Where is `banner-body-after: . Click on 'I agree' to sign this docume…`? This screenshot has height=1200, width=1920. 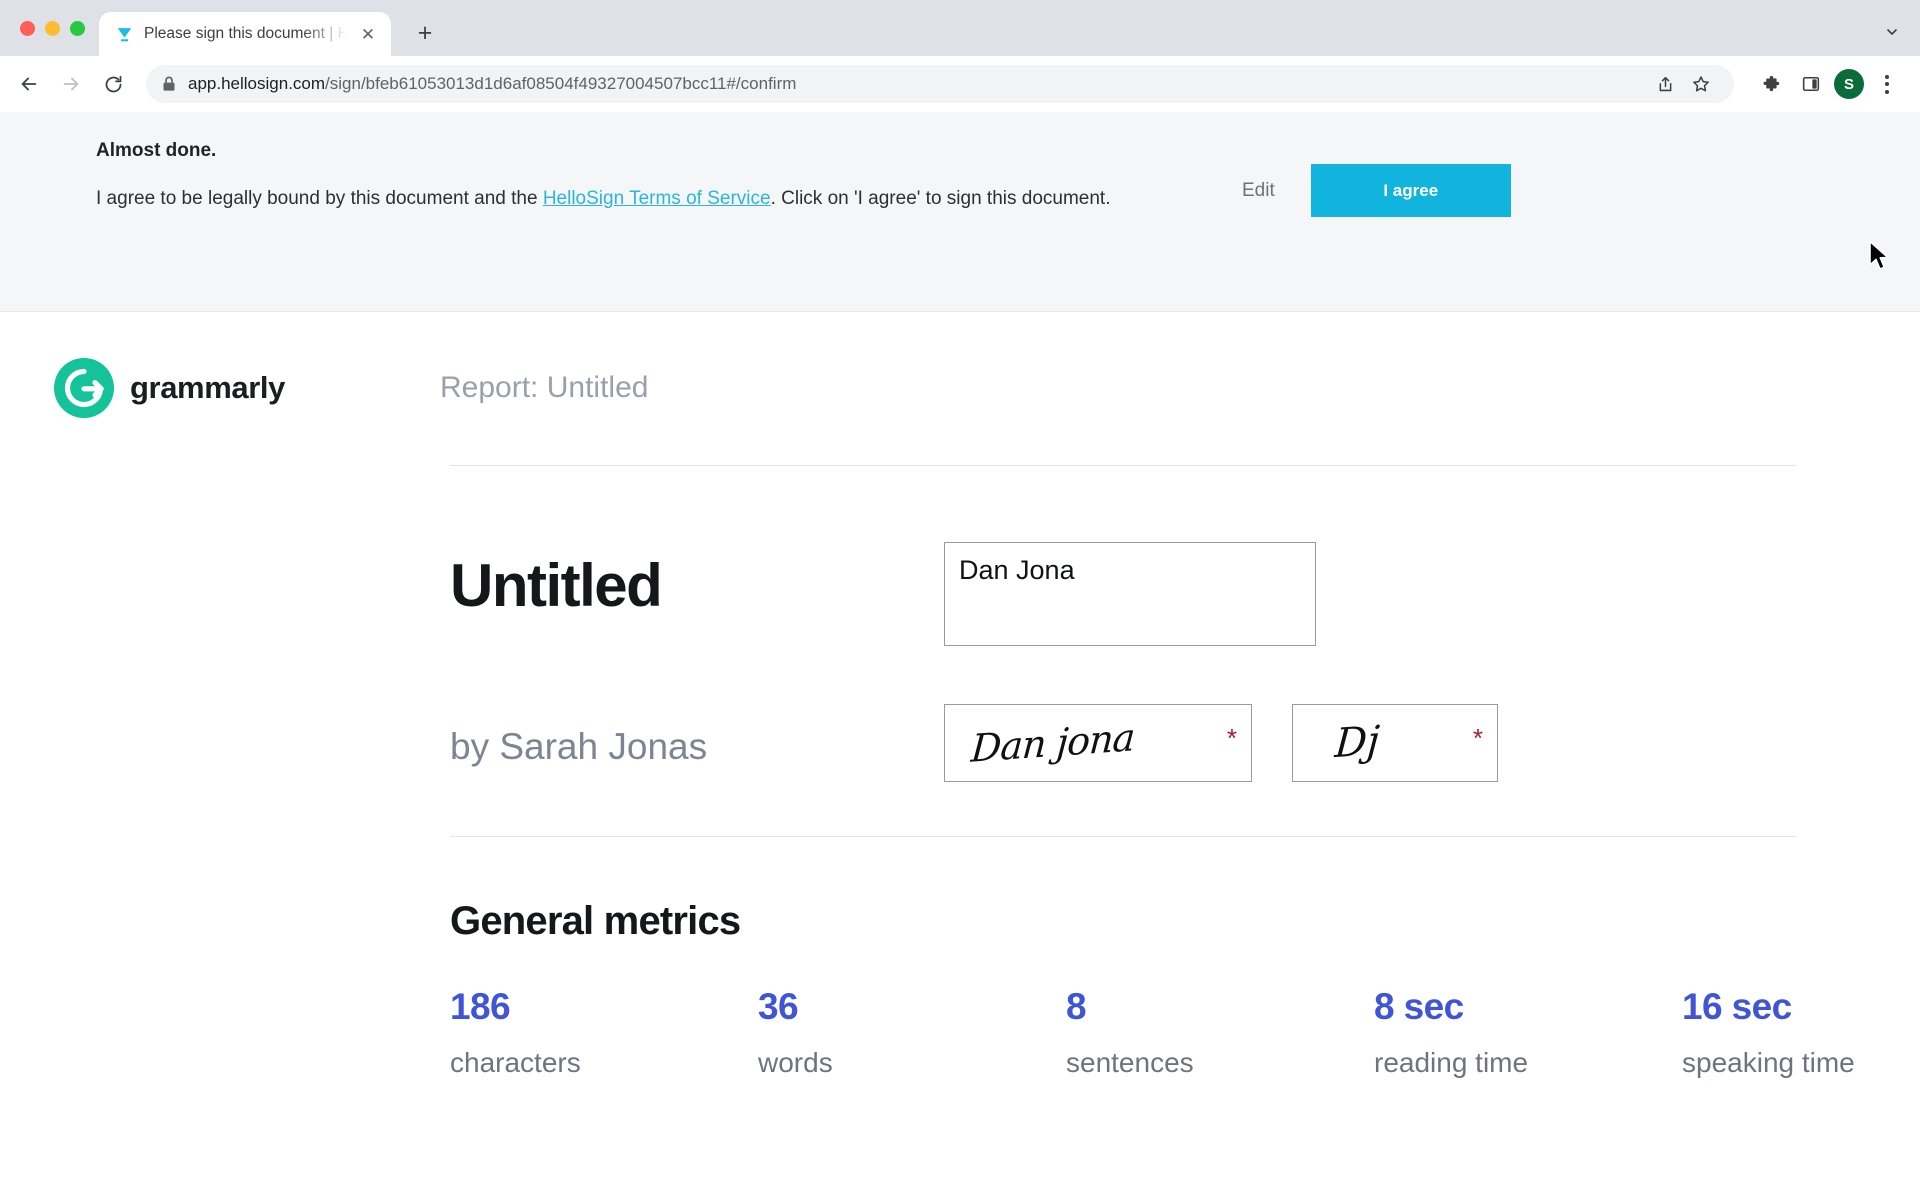
banner-body-after: . Click on 'I agree' to sign this docume… is located at coordinates (940, 198).